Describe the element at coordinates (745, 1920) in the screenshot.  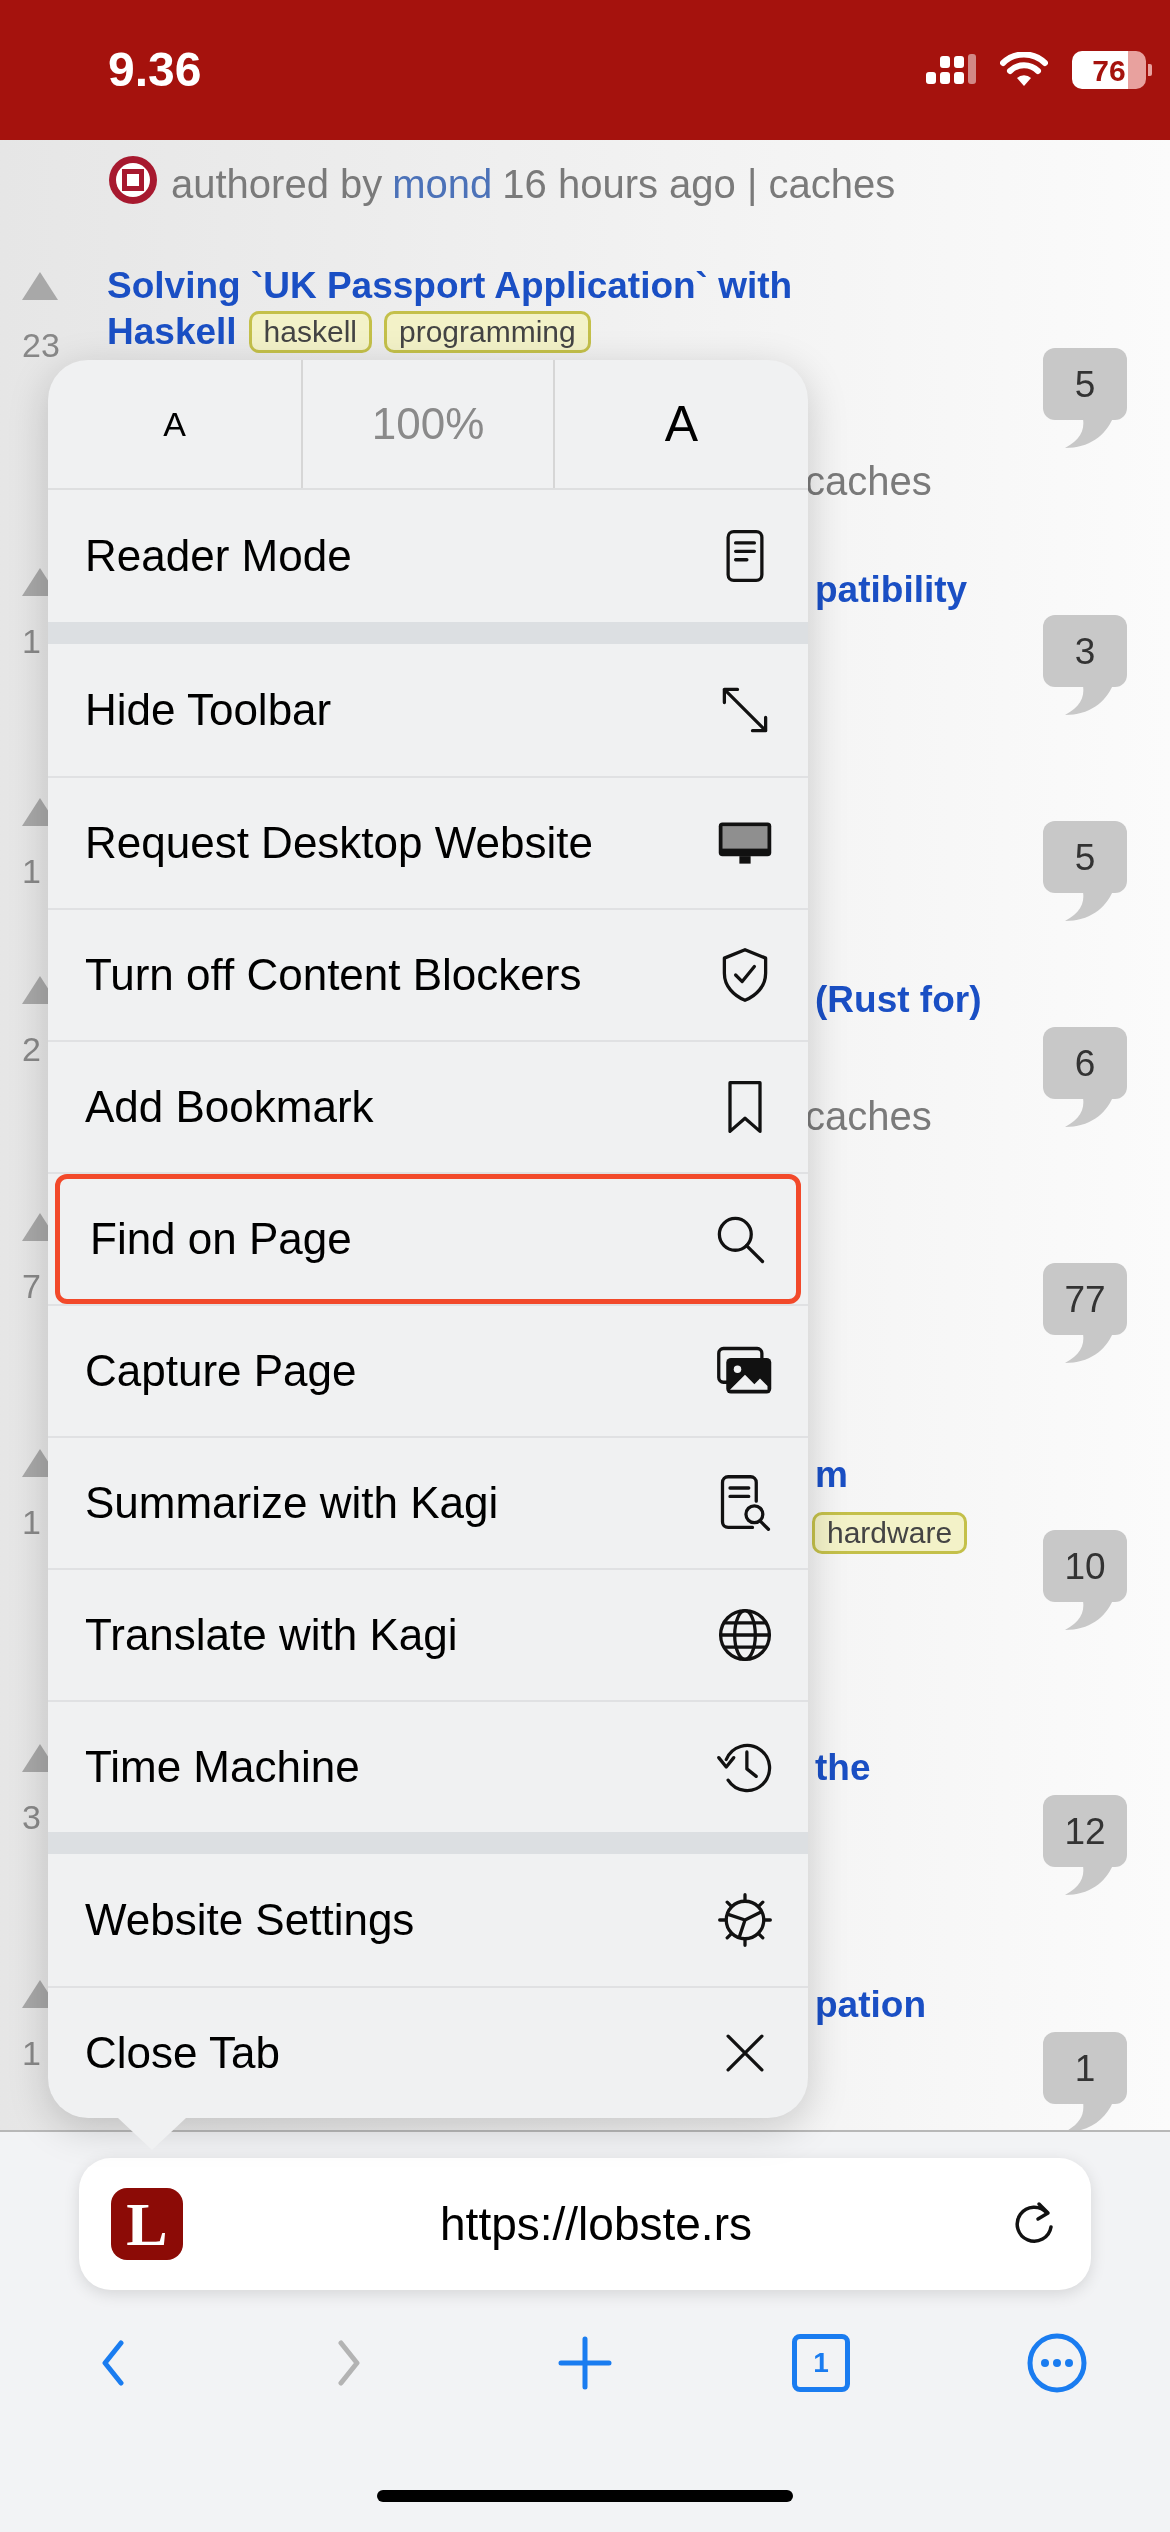
I see `gear-icon` at that location.